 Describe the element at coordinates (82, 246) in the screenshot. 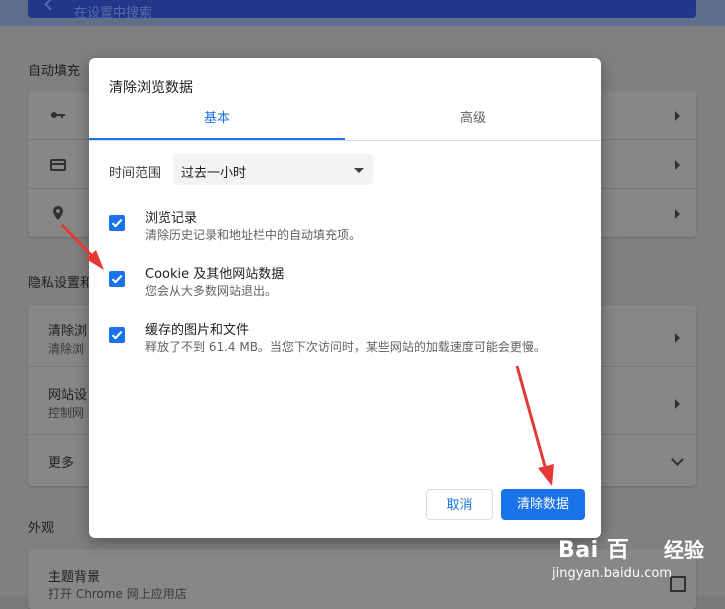

I see `annotation-arrow-checkbox` at that location.